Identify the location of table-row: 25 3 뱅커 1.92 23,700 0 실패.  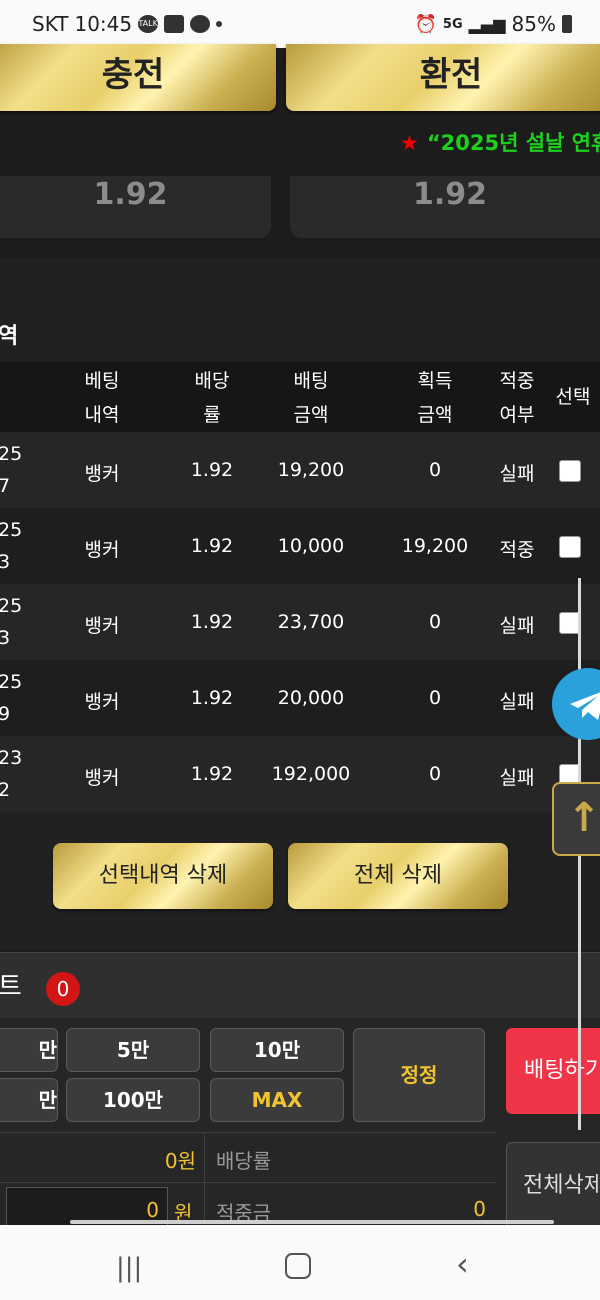
(300, 622).